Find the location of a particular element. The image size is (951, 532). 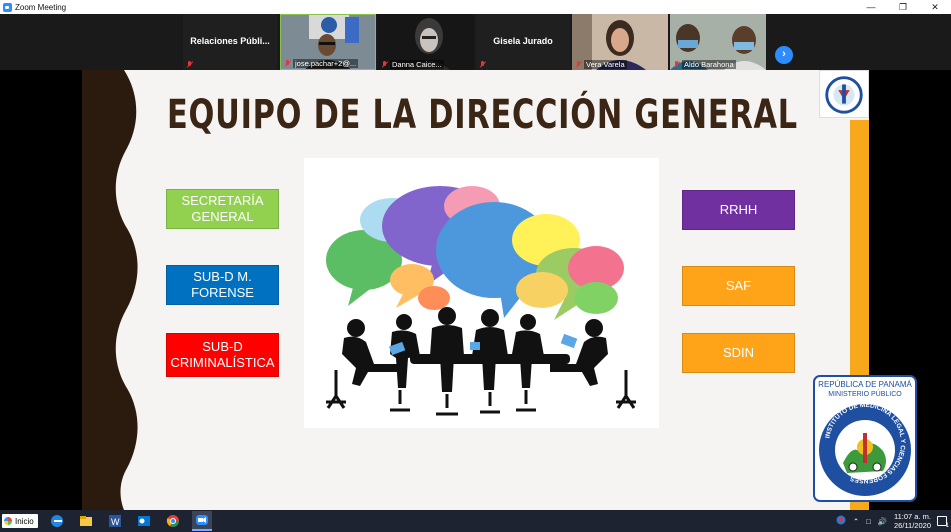

start-label: Inicio is located at coordinates (24, 521).